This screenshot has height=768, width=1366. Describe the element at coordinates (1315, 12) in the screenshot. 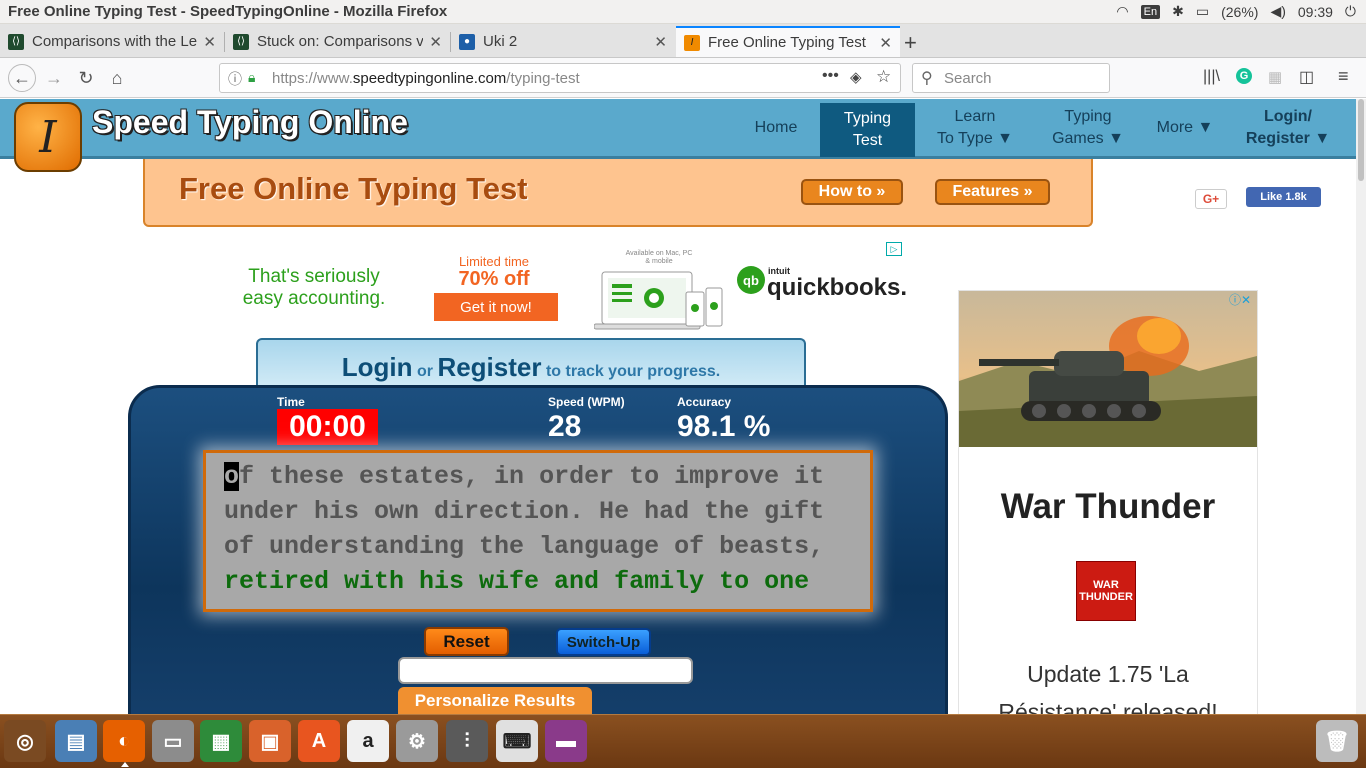

I see `clock: 09:39` at that location.